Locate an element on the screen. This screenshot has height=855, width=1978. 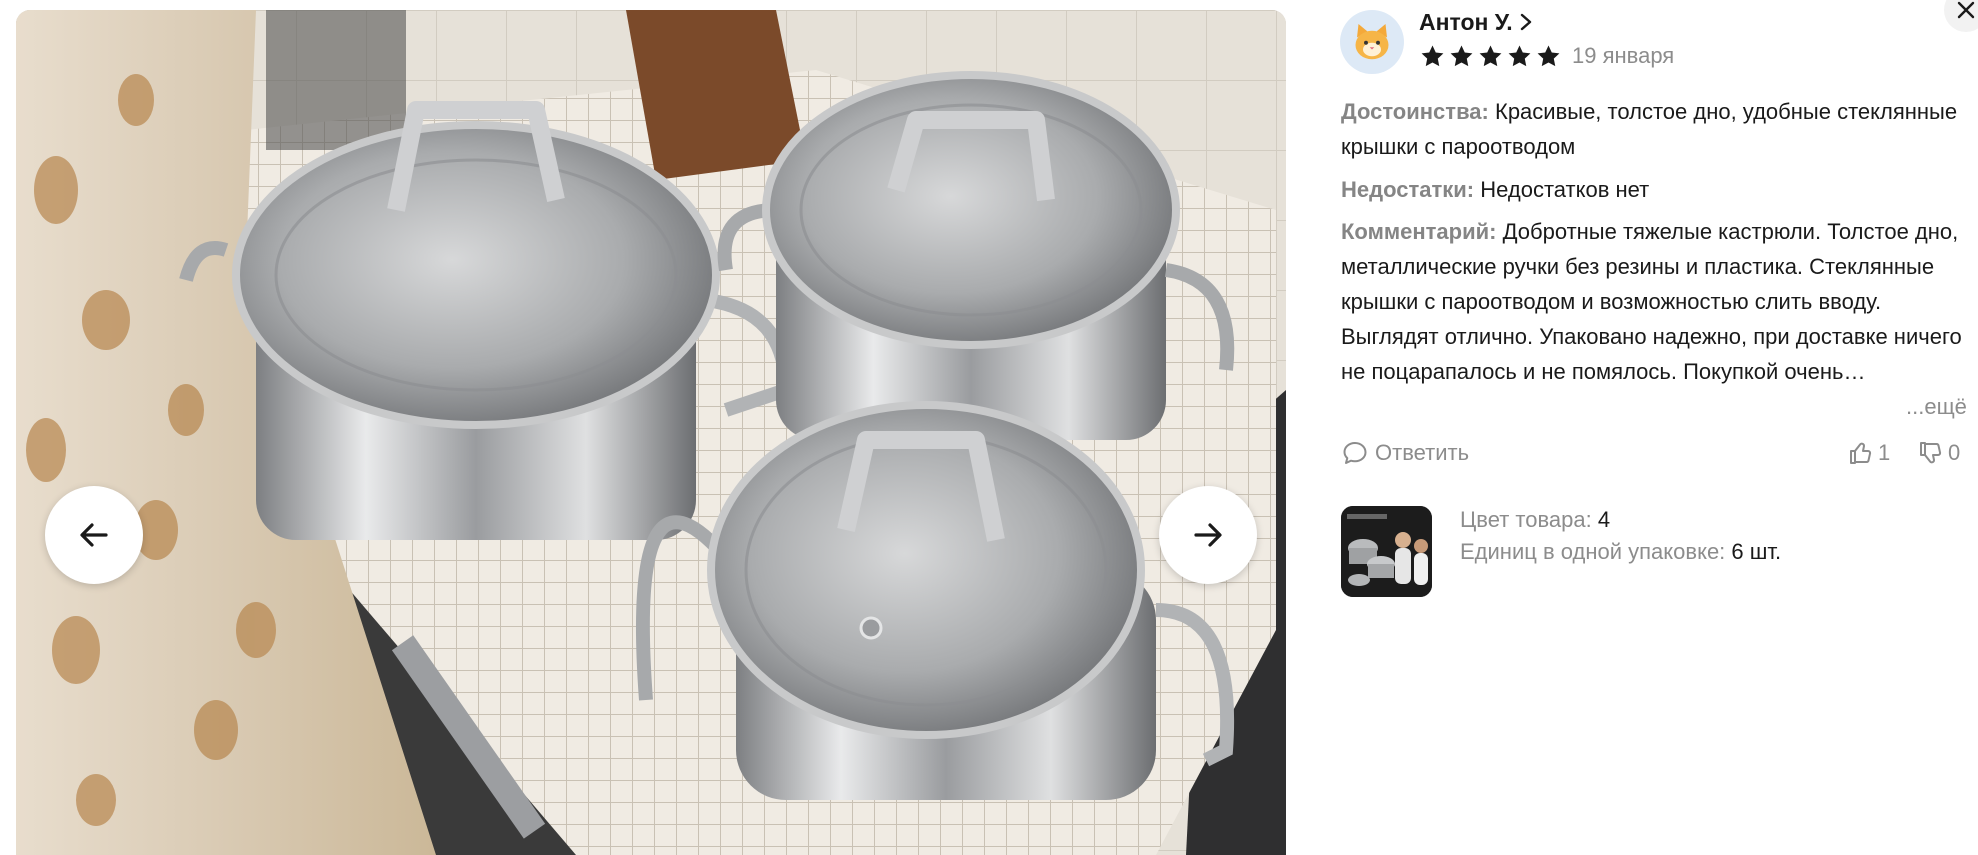
cons-label: Недостатки: is located at coordinates (1408, 189).